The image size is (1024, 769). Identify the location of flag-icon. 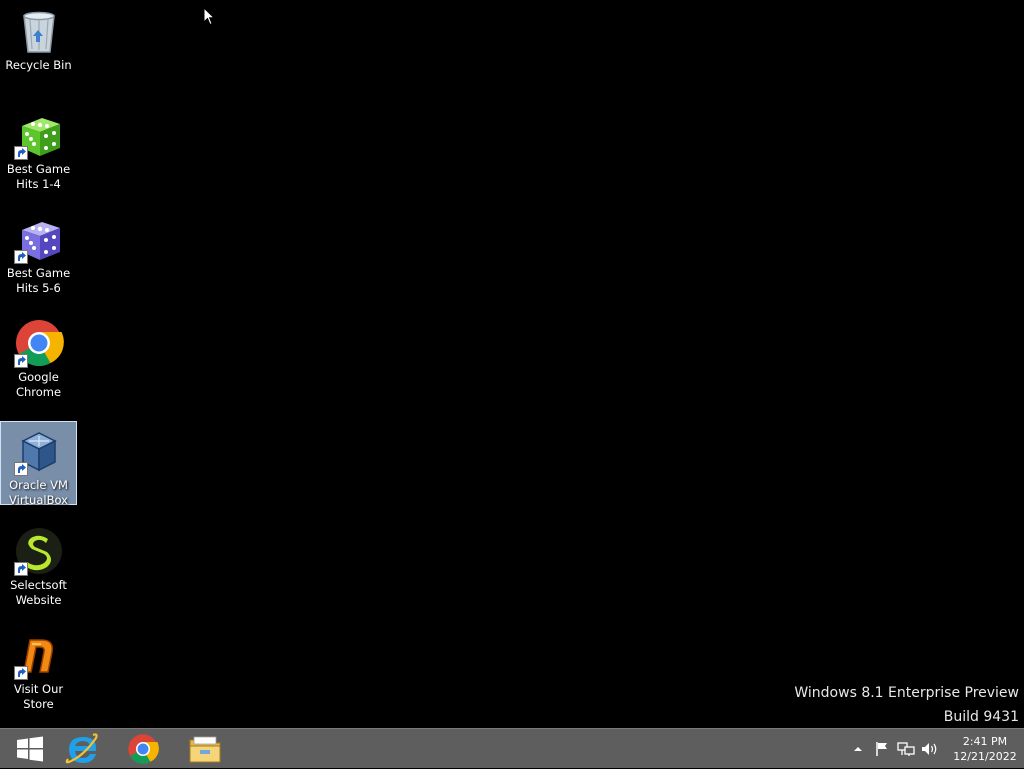
(881, 749).